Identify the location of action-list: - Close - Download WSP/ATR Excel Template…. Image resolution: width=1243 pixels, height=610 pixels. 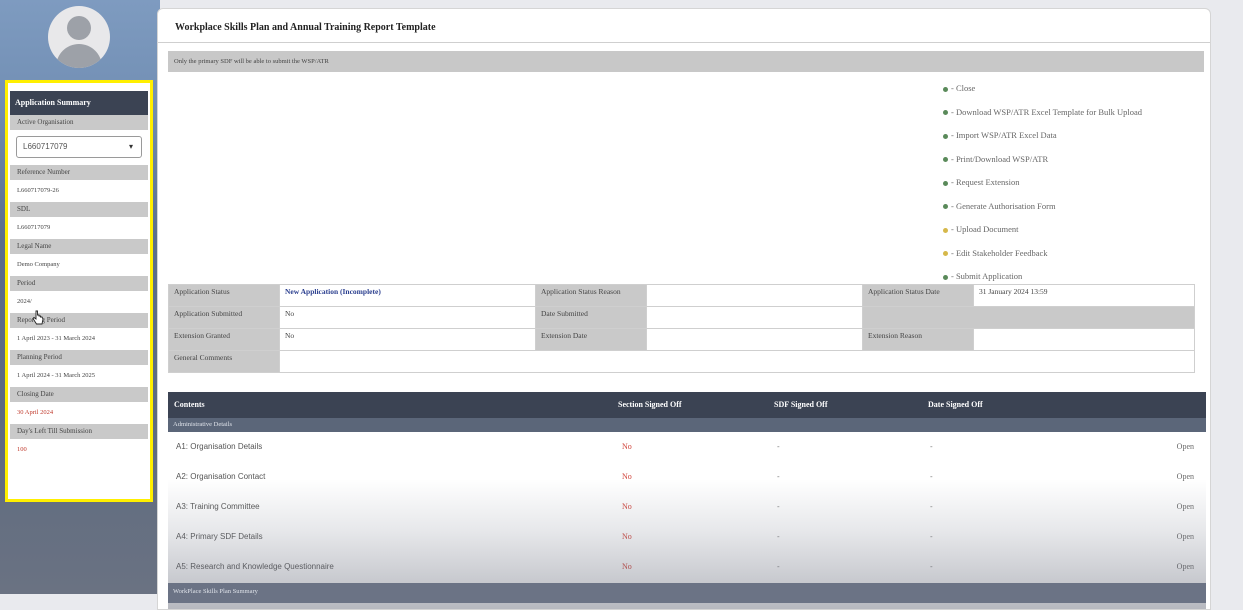
(1078, 183).